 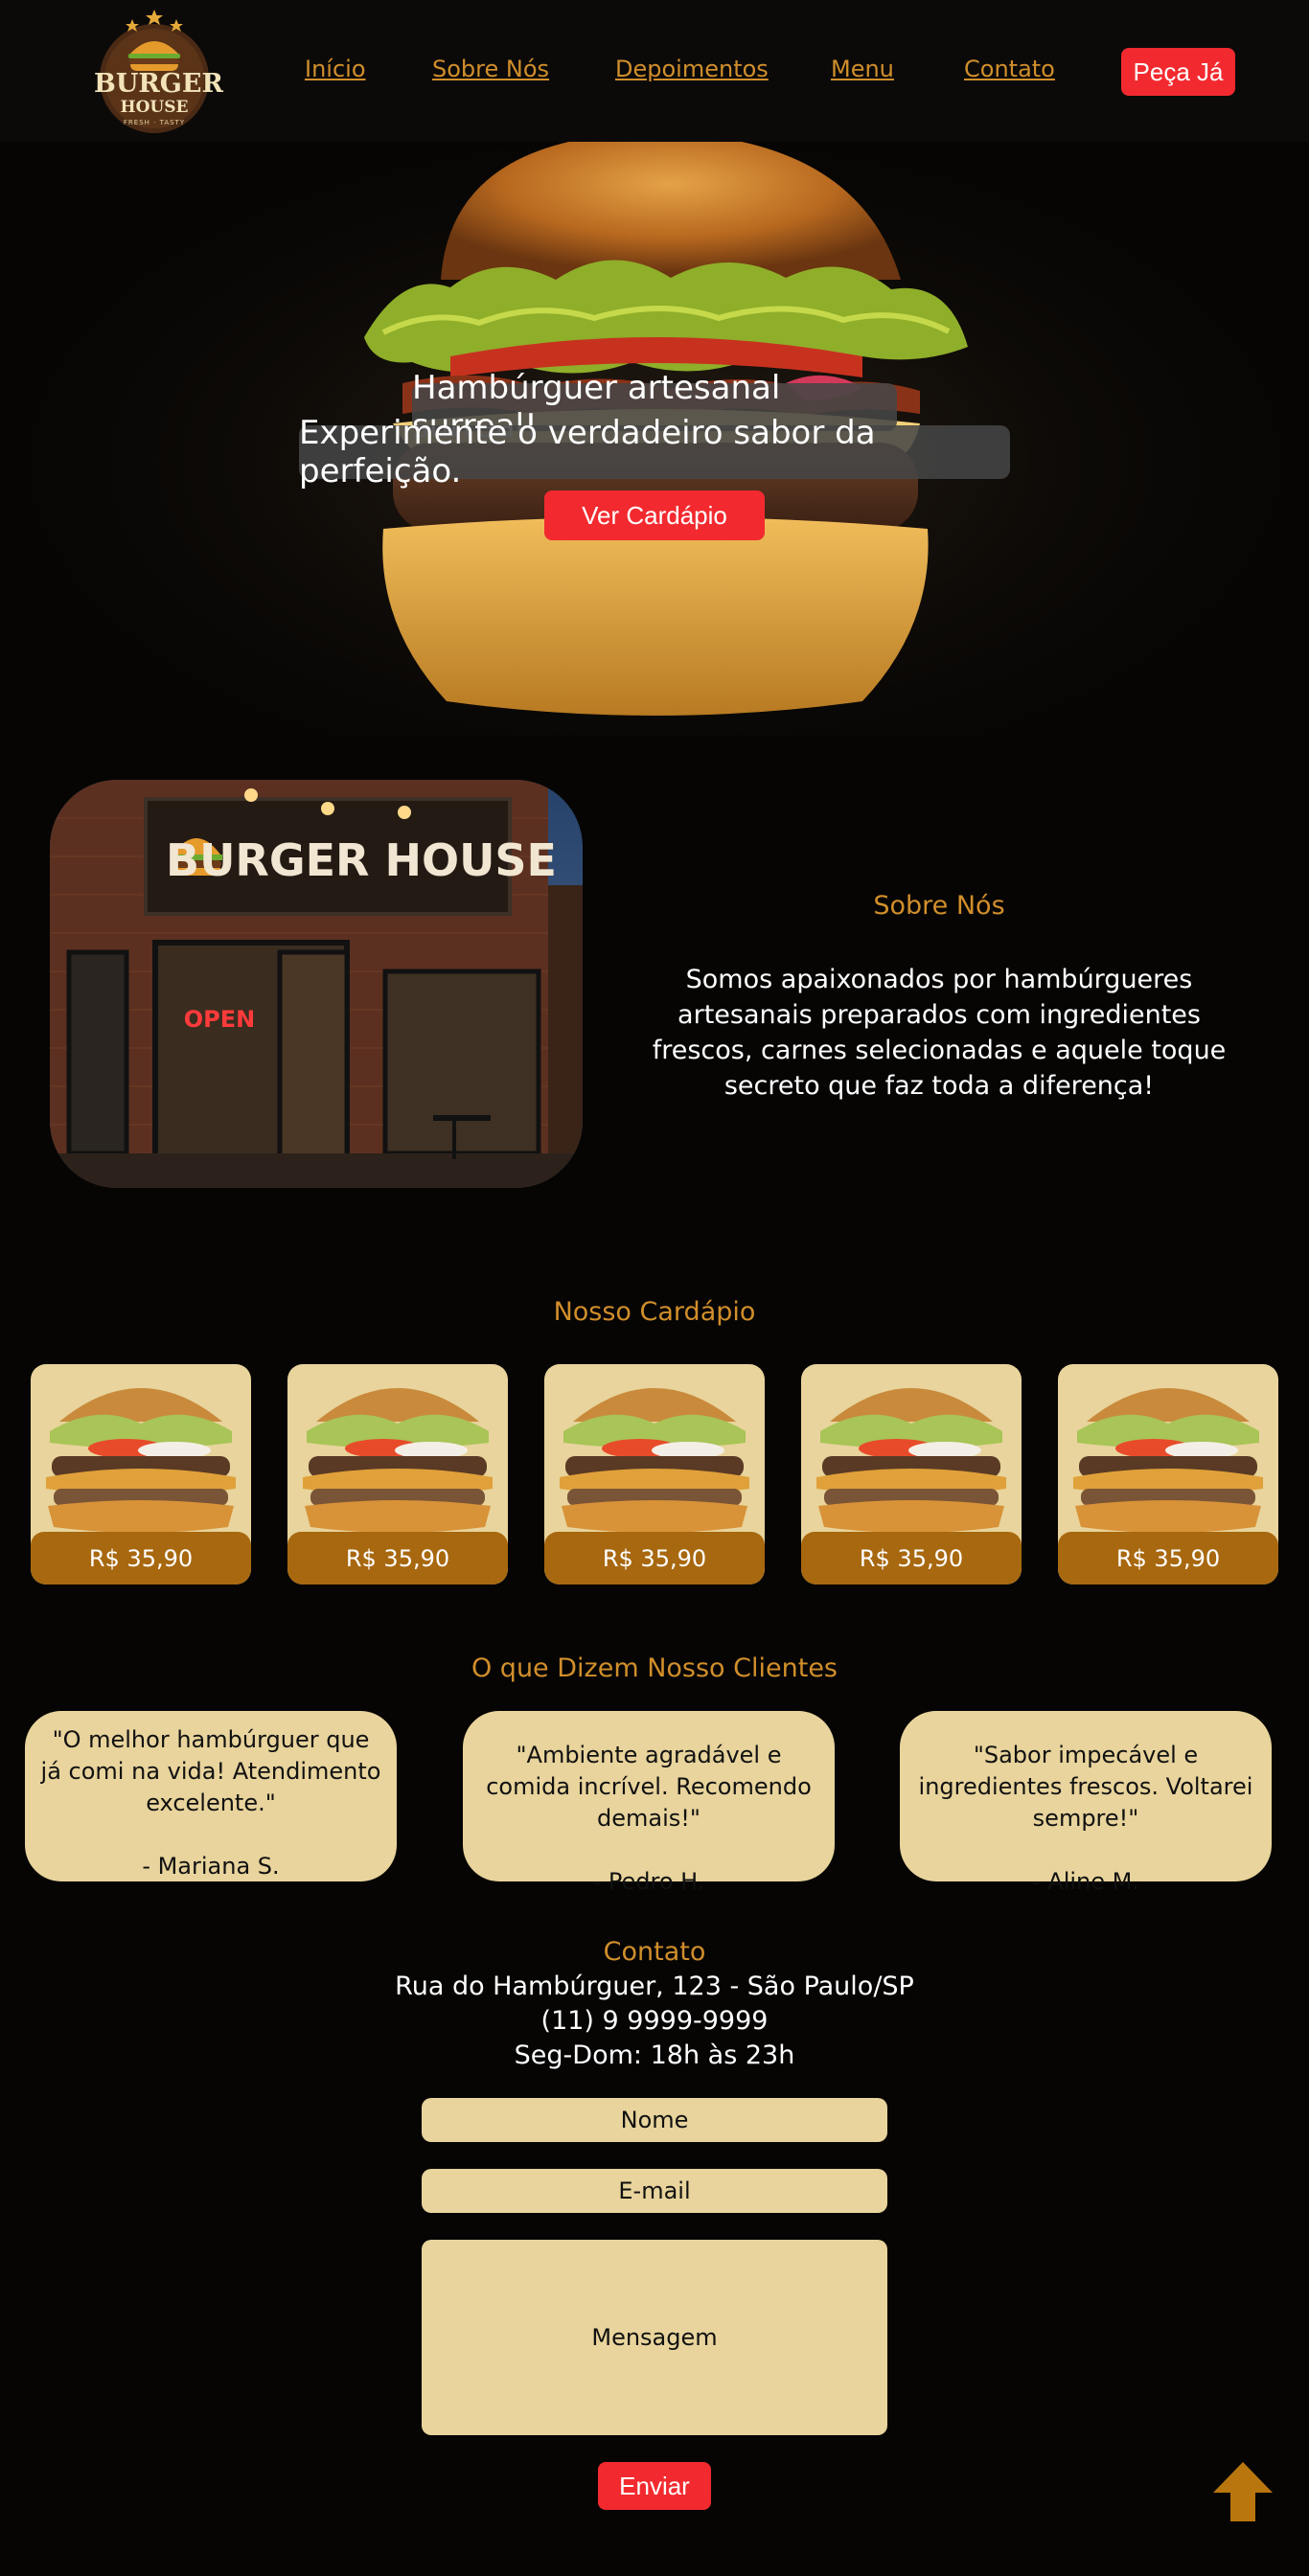 What do you see at coordinates (1085, 1881) in the screenshot?
I see `testimonial-author: - Aline M.` at bounding box center [1085, 1881].